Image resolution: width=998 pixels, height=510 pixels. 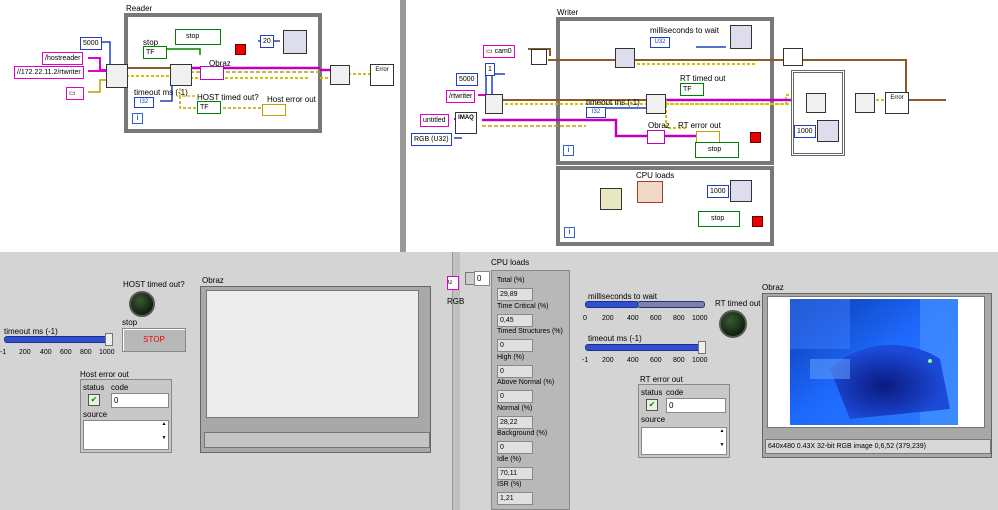 I want to click on reader-wait-20-const: 20, so click(x=267, y=41).